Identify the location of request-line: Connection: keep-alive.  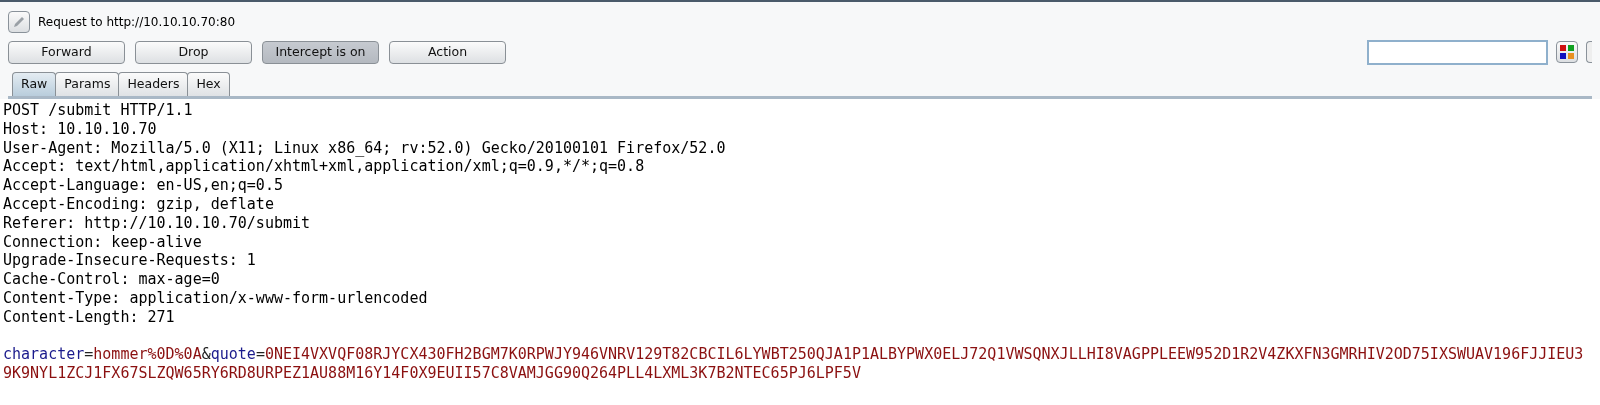
(102, 242).